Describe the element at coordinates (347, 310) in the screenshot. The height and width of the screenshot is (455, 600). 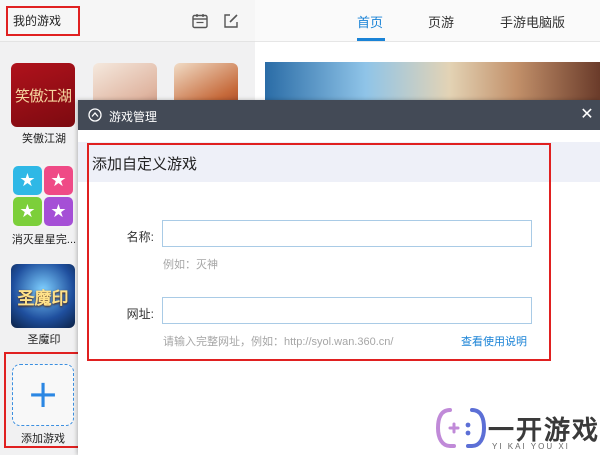
I see `url-input` at that location.